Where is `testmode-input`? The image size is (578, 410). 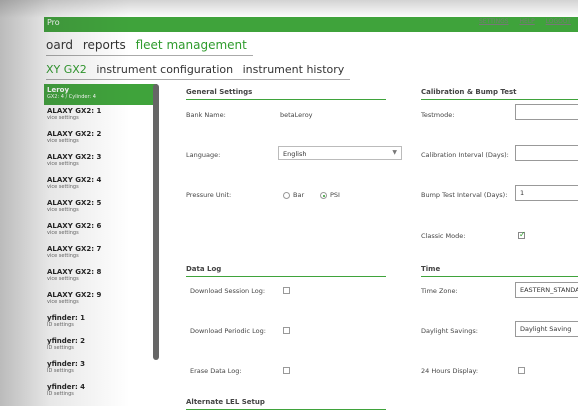
testmode-input is located at coordinates (546, 112).